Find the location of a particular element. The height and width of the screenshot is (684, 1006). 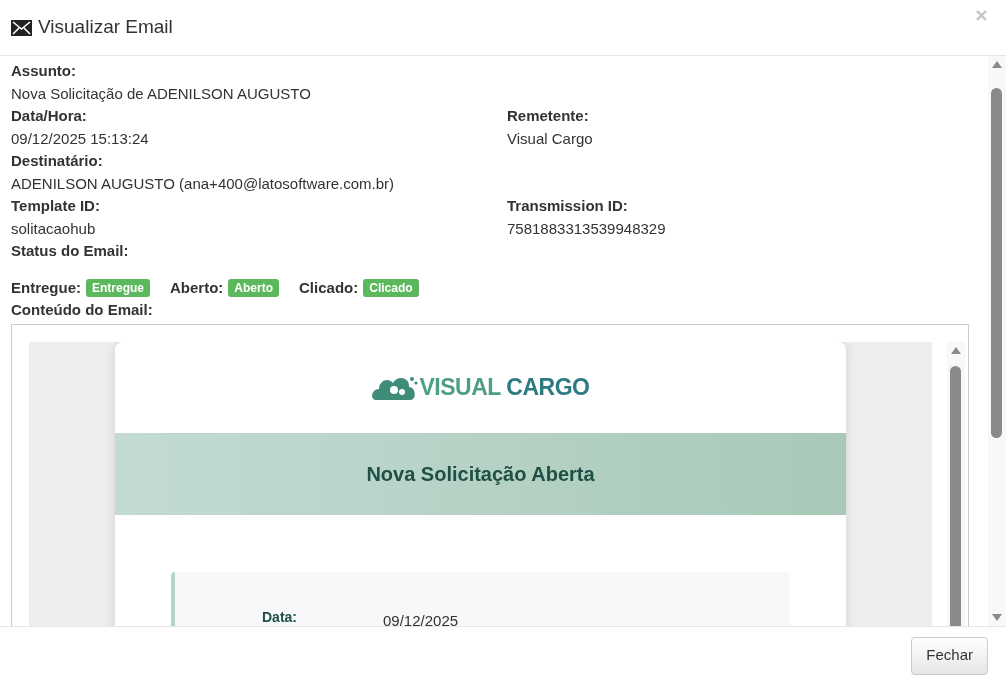

field-label: Data/Hora: is located at coordinates (49, 116).